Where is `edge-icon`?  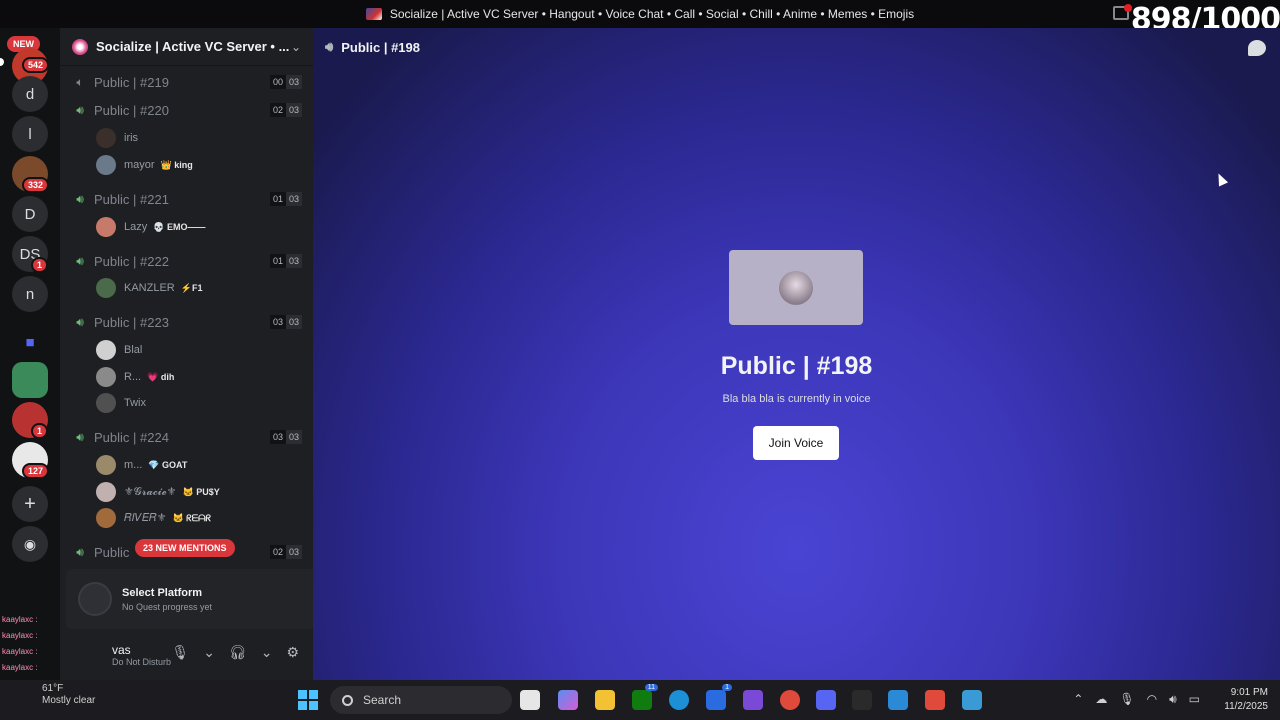 edge-icon is located at coordinates (679, 700).